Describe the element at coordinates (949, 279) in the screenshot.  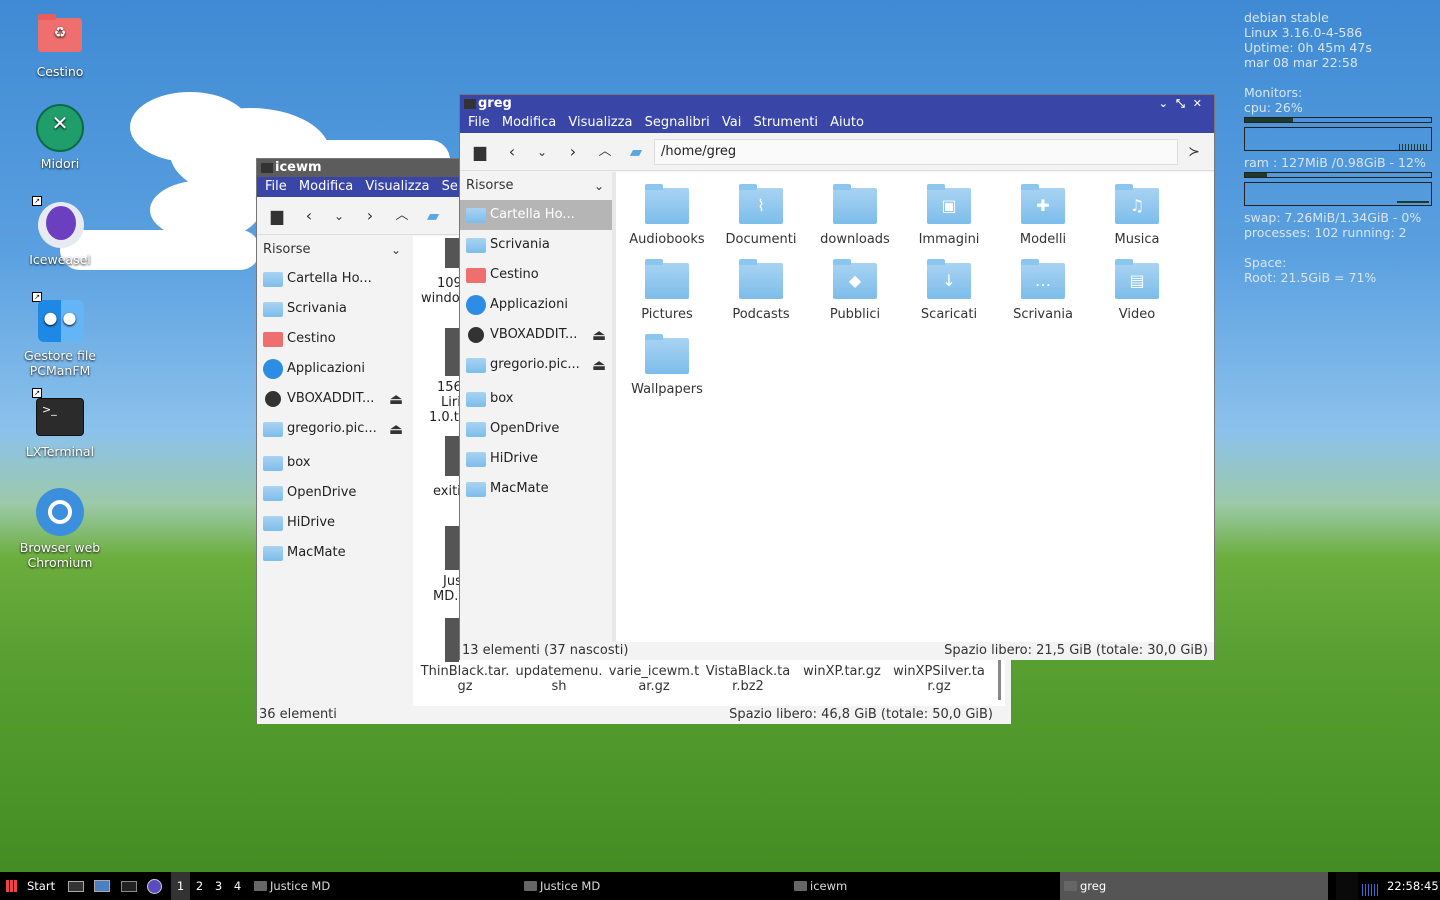
I see `downloads-folder-icon: ↓` at that location.